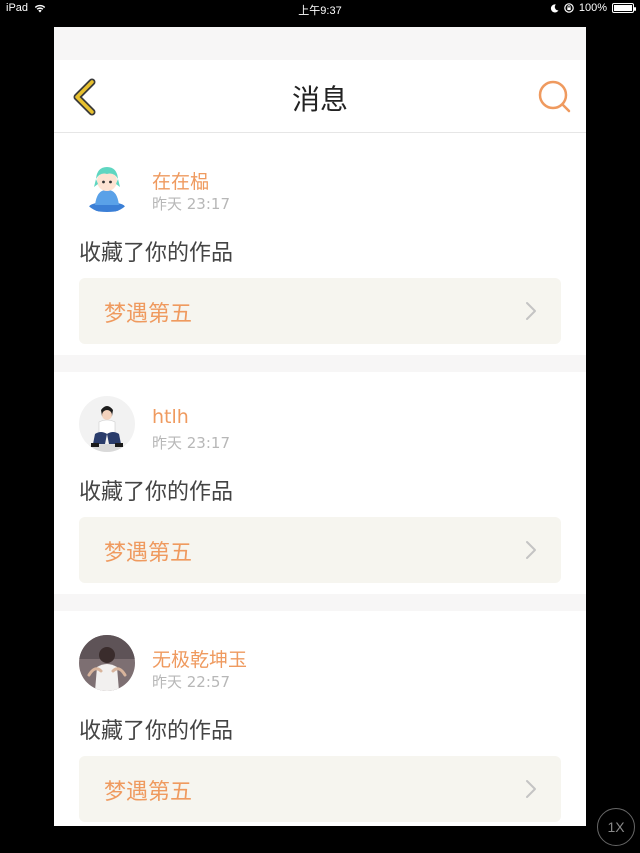 This screenshot has height=853, width=640. I want to click on battery-percent: 100%, so click(592, 8).